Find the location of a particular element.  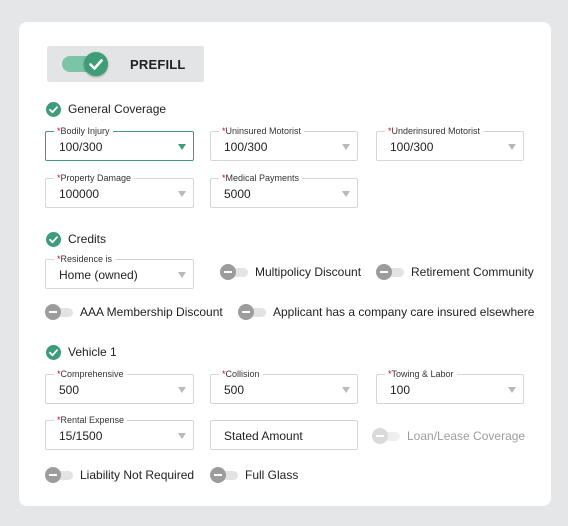

field-label: *Medical Payments is located at coordinates (261, 178).